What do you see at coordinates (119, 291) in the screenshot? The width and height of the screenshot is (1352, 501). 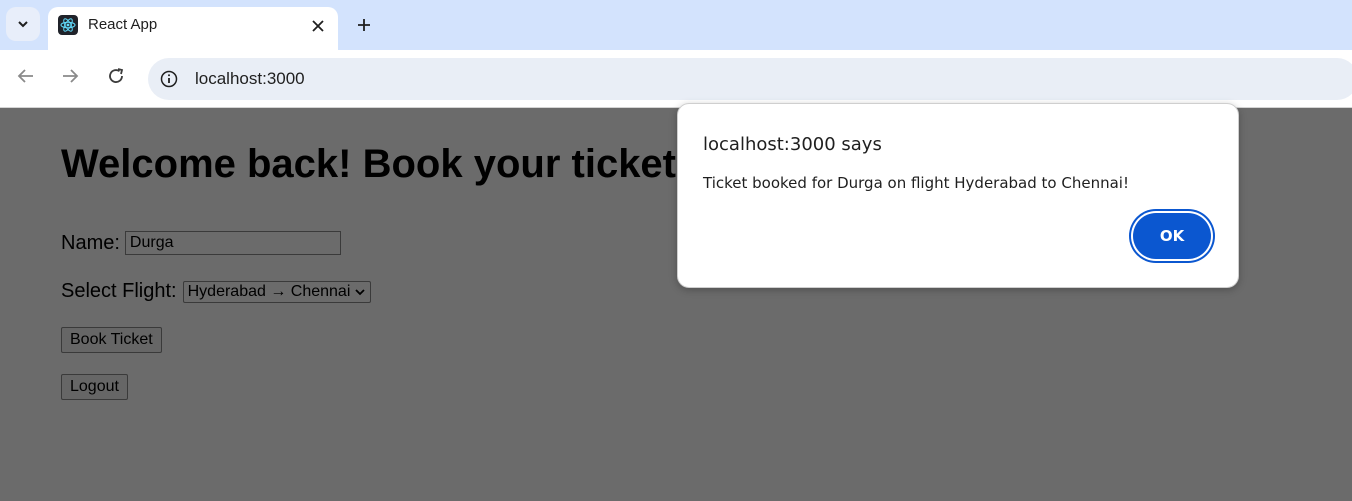 I see `flight-label: Select Flight:` at bounding box center [119, 291].